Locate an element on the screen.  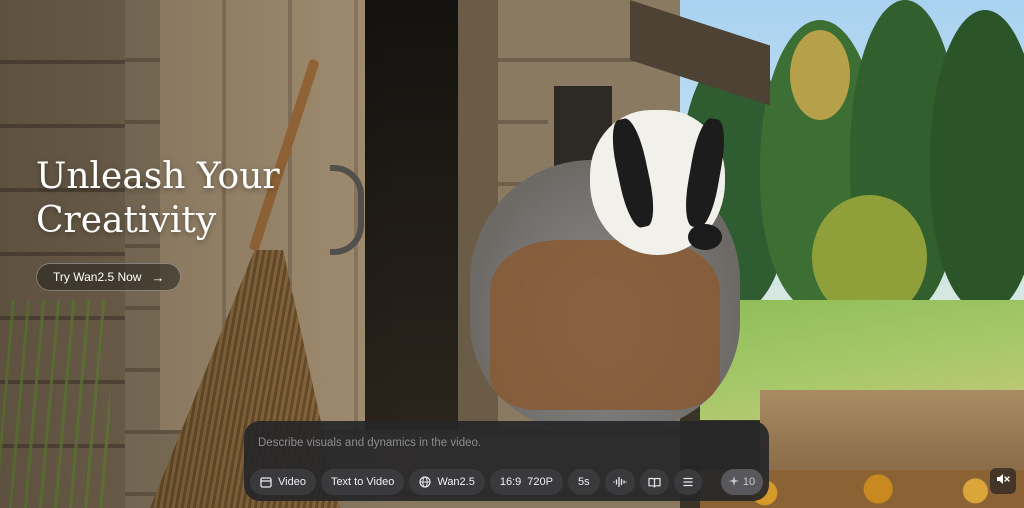
badger-vest is located at coordinates (605, 325).